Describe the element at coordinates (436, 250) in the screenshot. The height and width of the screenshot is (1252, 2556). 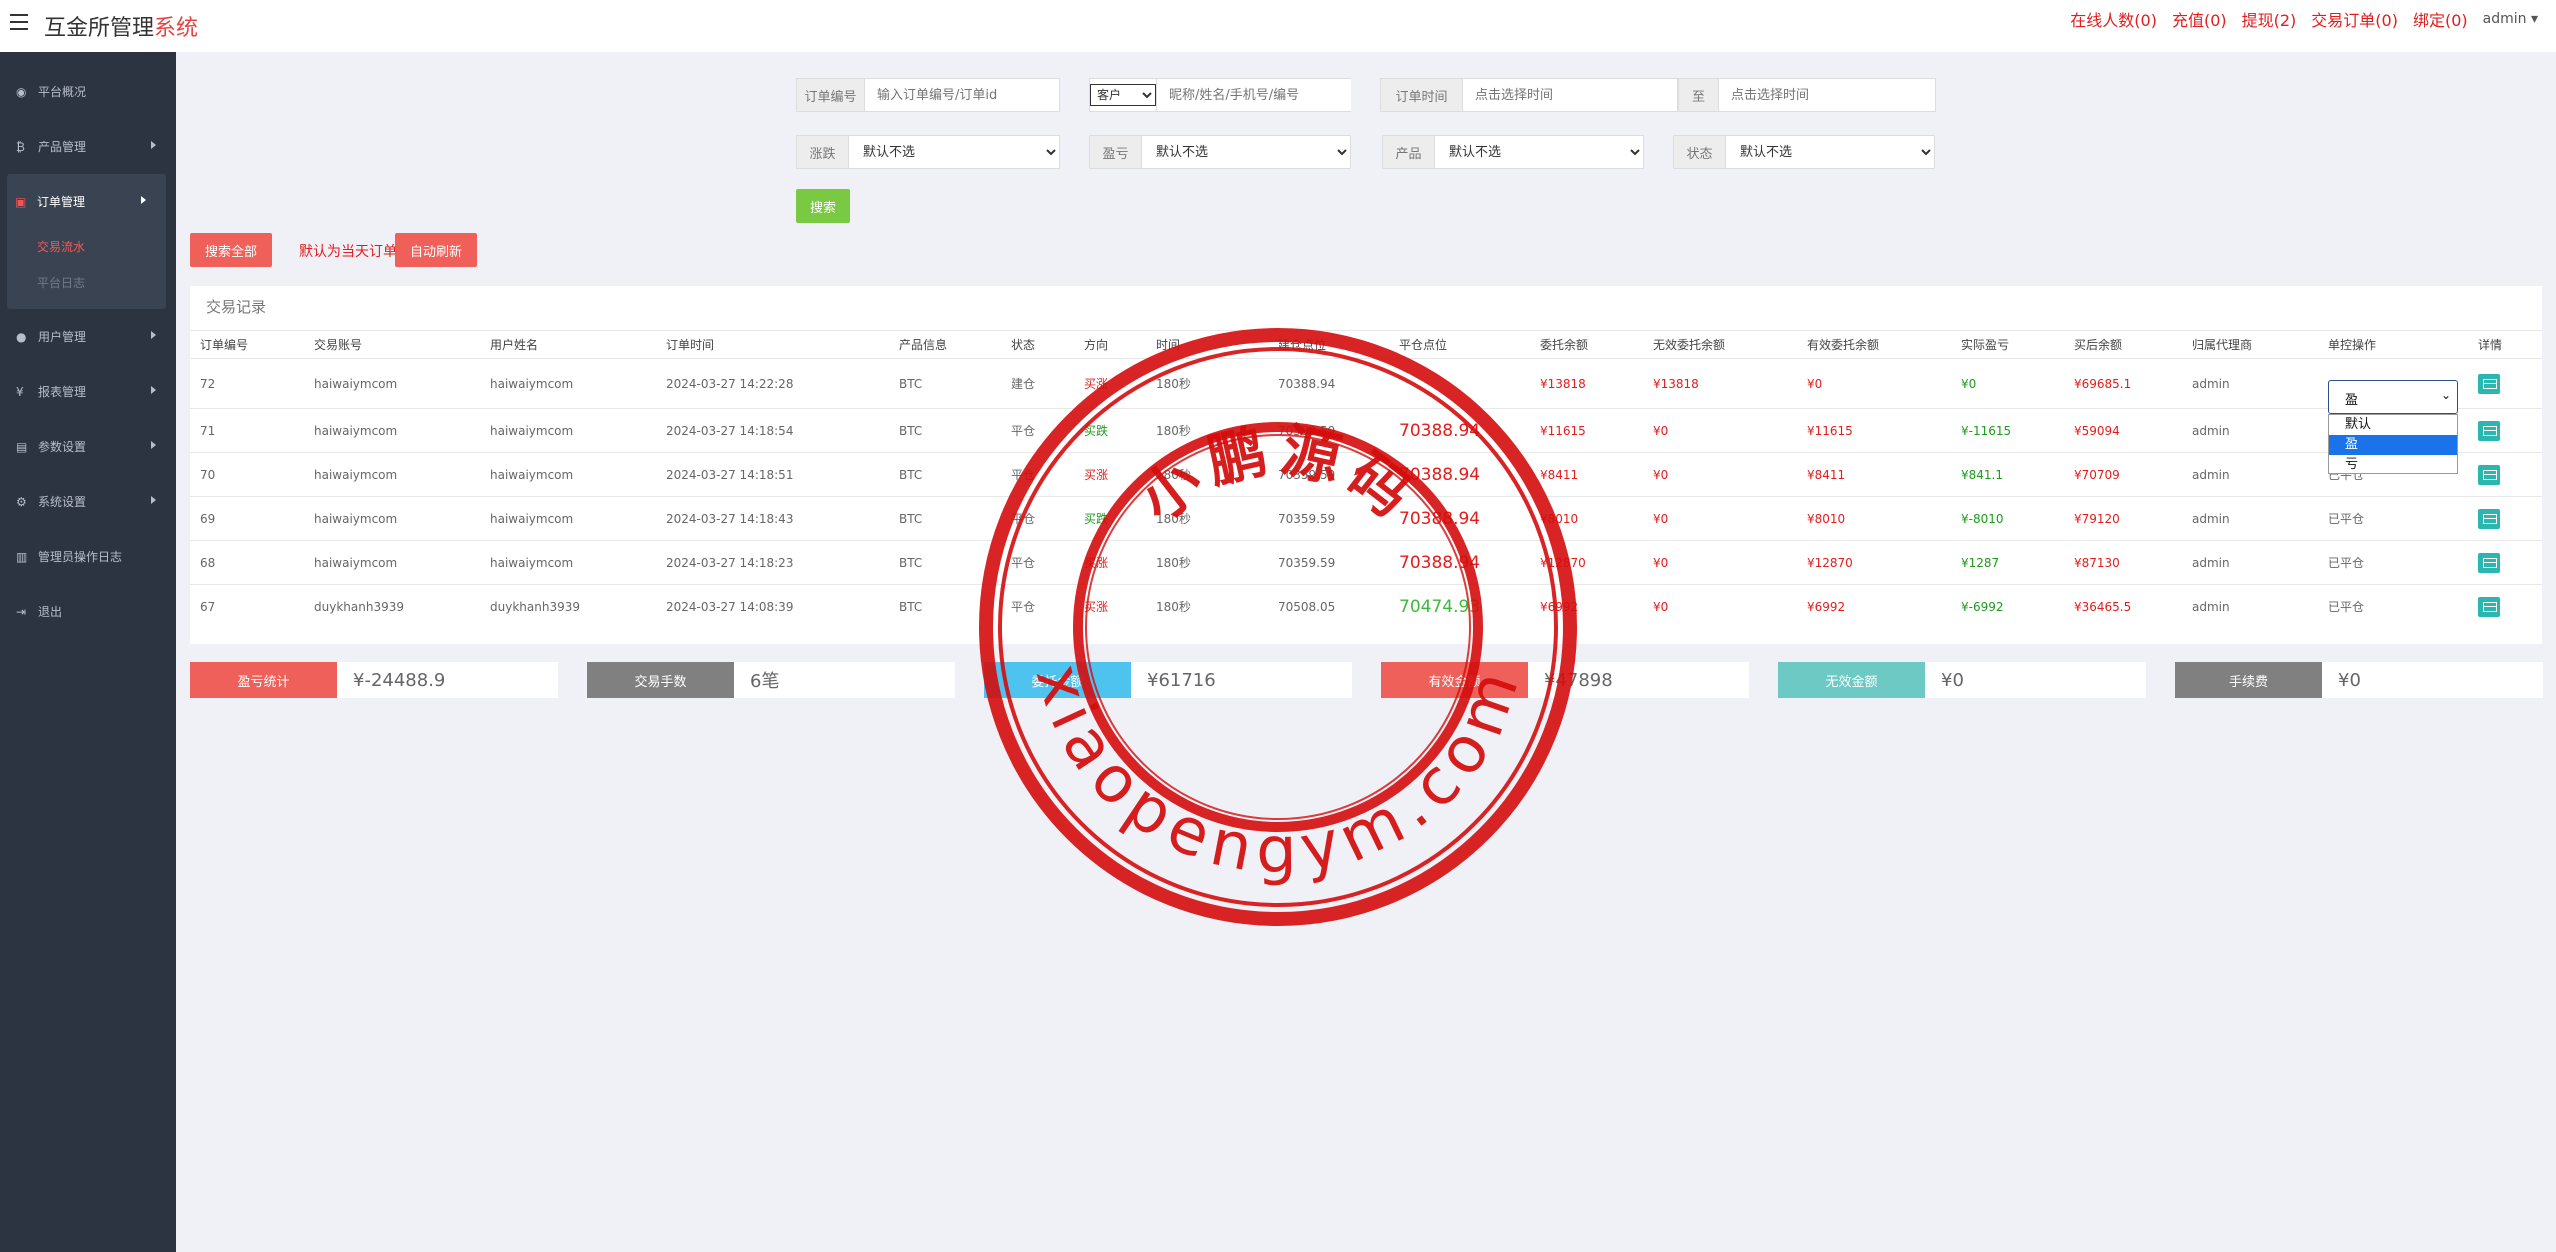
I see `auto-refresh-button: 自动刷新` at that location.